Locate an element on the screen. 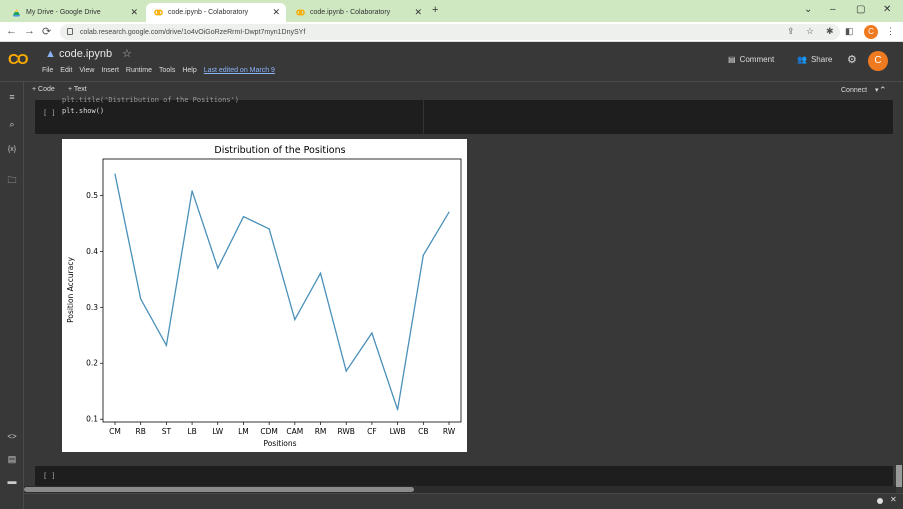 This screenshot has width=903, height=509. variables-icon: {x} is located at coordinates (12, 149).